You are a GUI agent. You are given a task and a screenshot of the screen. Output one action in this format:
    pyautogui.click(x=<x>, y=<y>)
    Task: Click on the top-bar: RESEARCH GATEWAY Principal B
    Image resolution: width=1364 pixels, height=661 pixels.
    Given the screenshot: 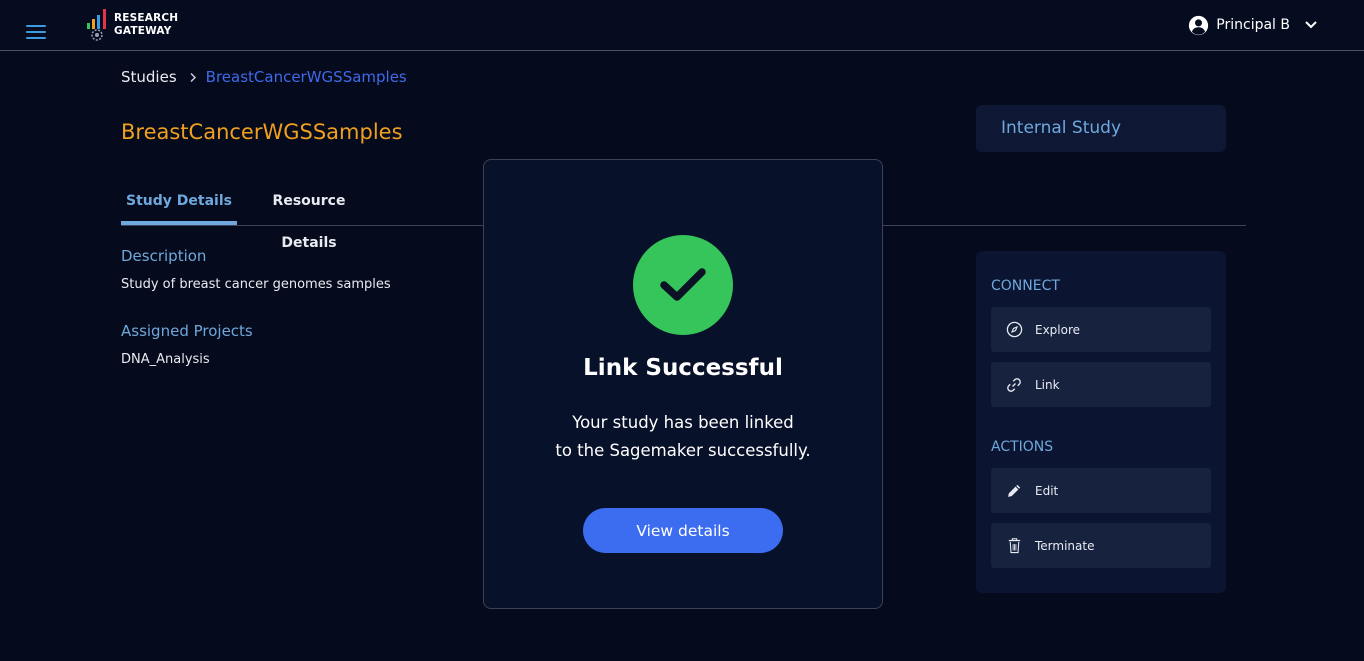 What is the action you would take?
    pyautogui.click(x=682, y=25)
    